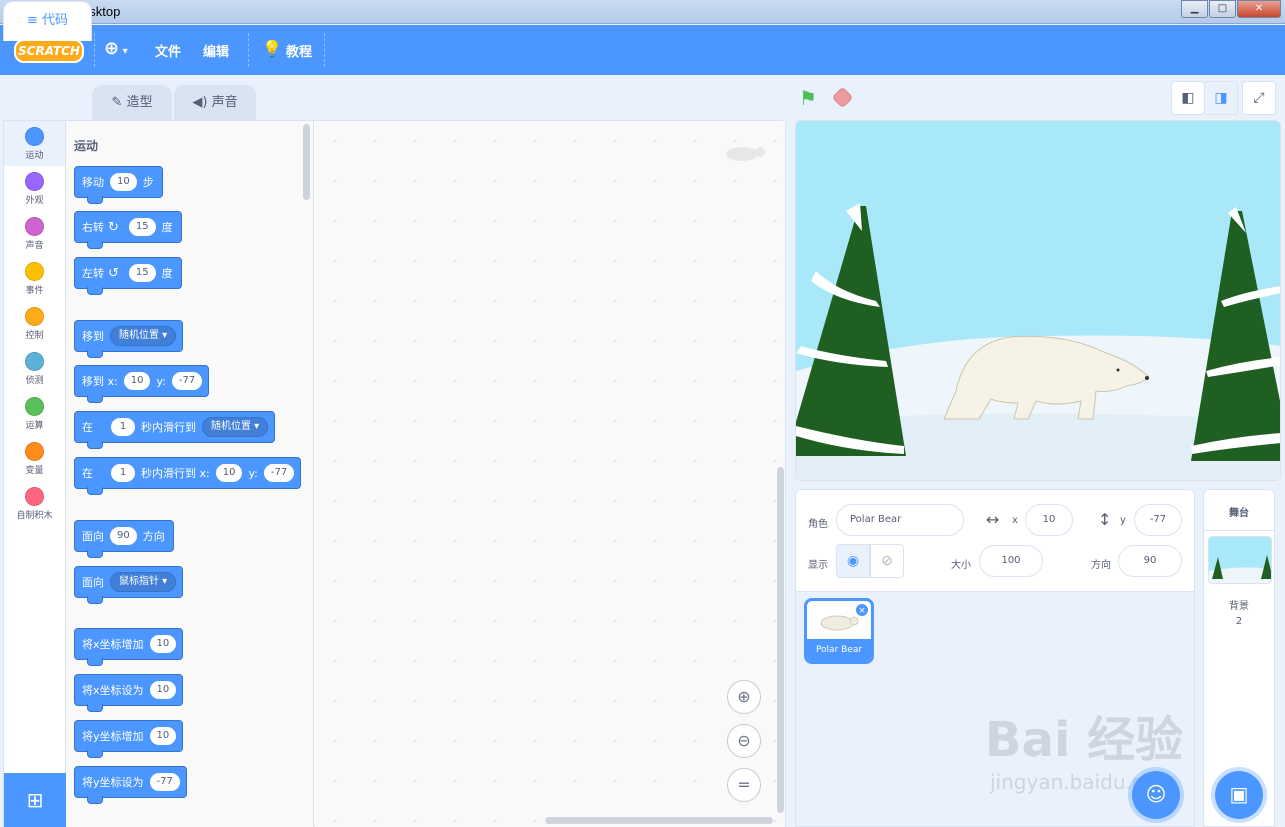  Describe the element at coordinates (34, 136) in the screenshot. I see `motion-dot` at that location.